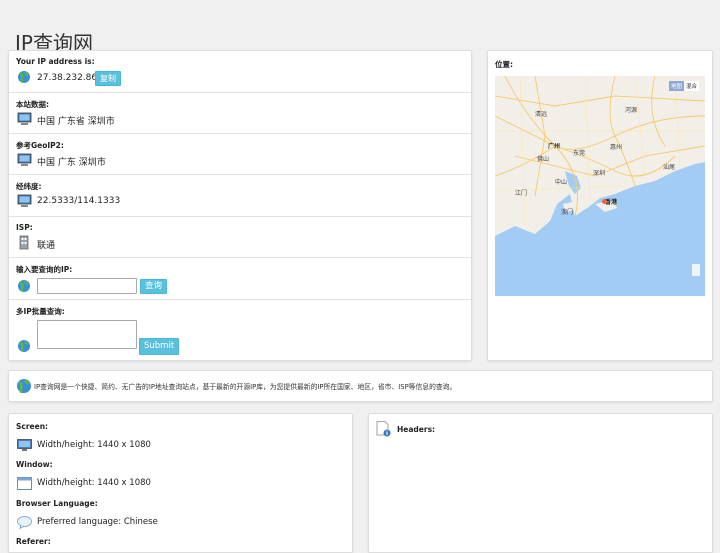  Describe the element at coordinates (55, 61) in the screenshot. I see `ip-label: Your IP address is:` at that location.